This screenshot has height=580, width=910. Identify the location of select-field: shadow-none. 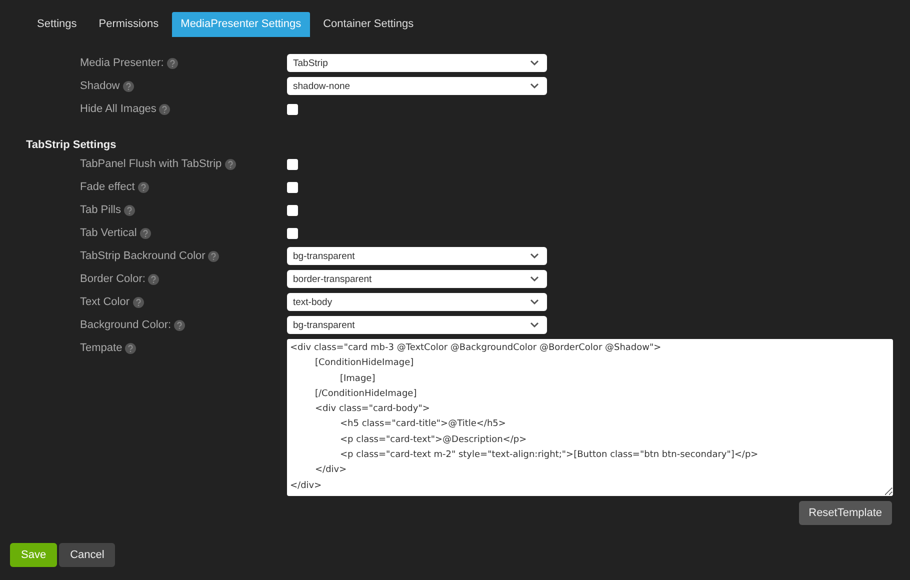
(417, 86).